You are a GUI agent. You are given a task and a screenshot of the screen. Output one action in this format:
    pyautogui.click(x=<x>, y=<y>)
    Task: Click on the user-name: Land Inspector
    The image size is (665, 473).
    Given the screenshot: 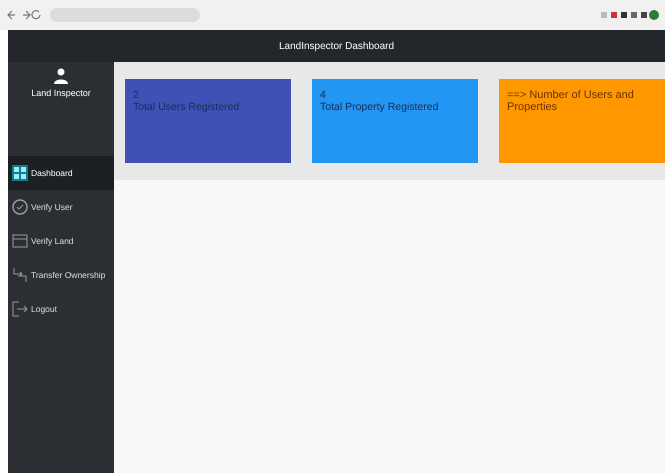 What is the action you would take?
    pyautogui.click(x=61, y=93)
    